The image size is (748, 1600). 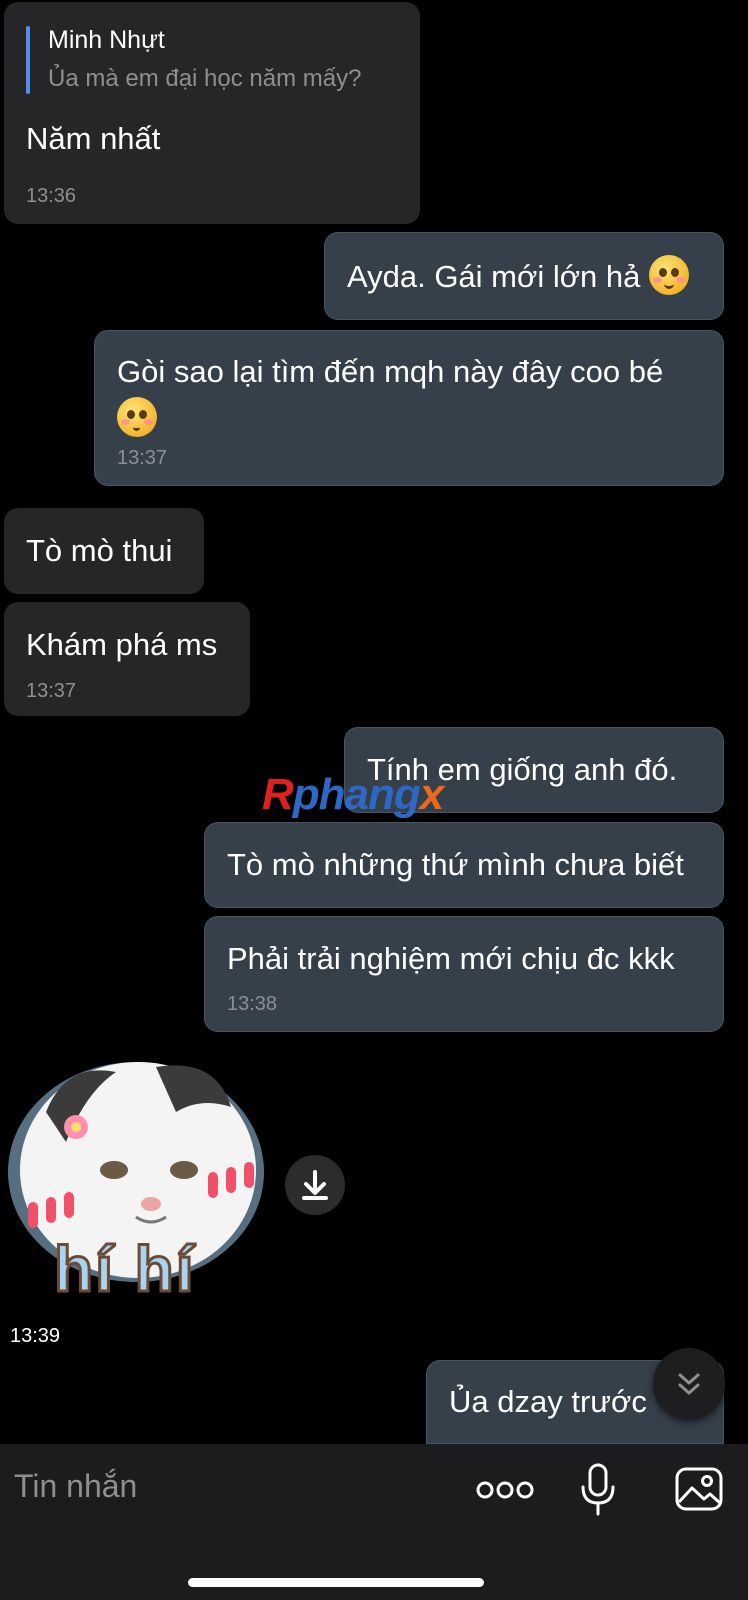 I want to click on image-icon, so click(x=699, y=1489).